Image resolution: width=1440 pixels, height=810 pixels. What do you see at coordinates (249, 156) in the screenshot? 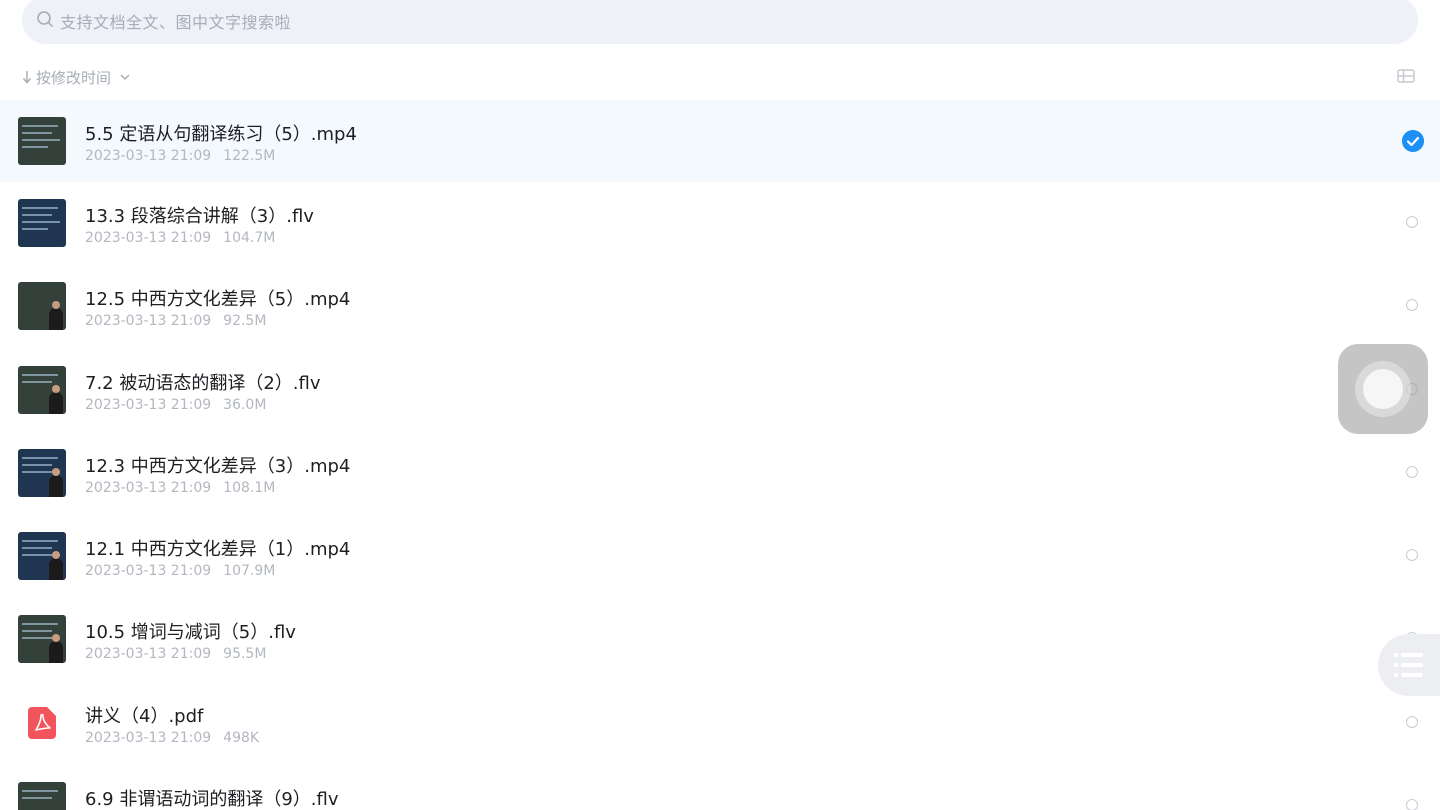
I see `file-size: 122.5M` at bounding box center [249, 156].